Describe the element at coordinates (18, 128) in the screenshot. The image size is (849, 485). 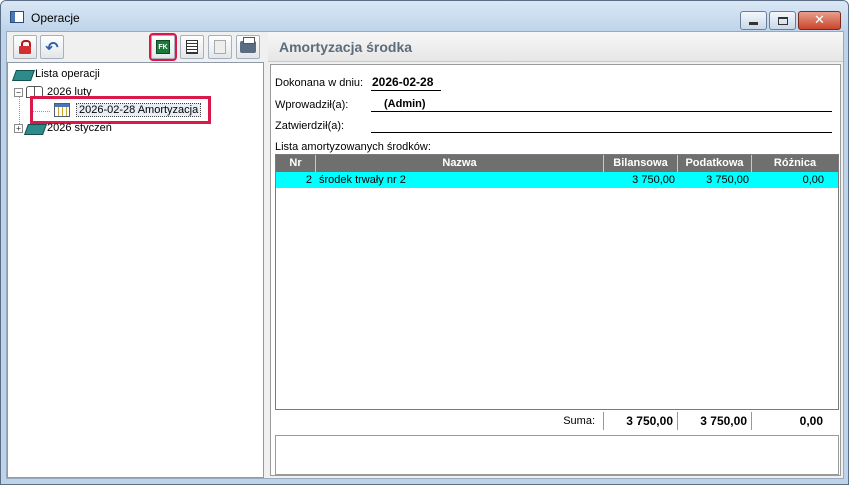
I see `expand-icon: +` at that location.